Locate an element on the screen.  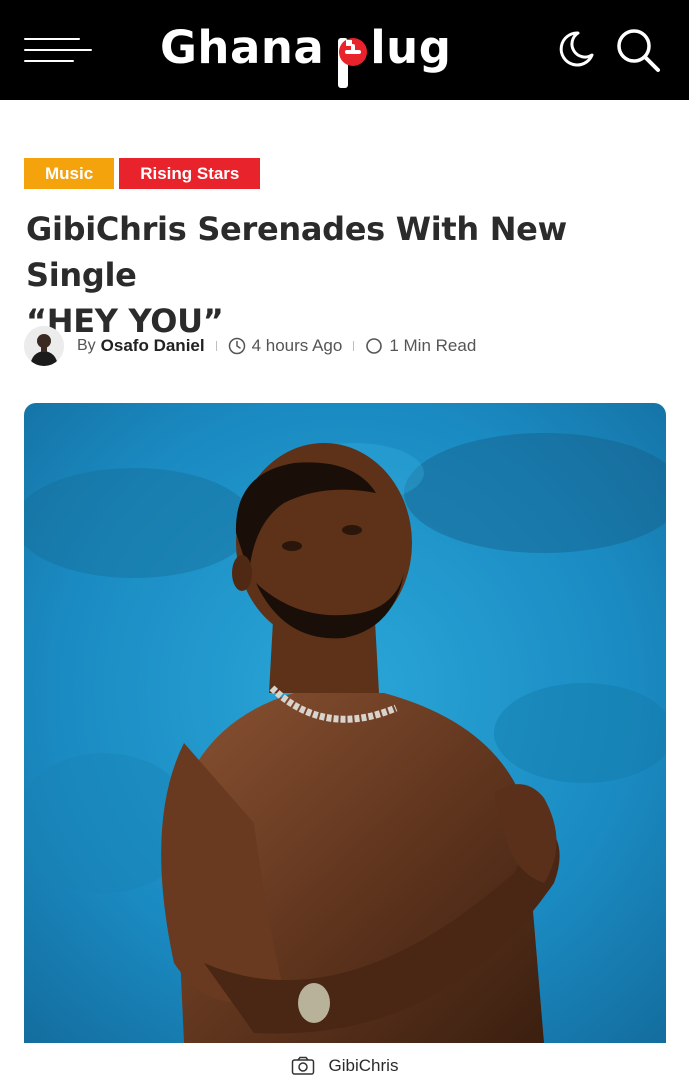
article-title-line1: GibiChris Serenades With New Single is located at coordinates (296, 252).